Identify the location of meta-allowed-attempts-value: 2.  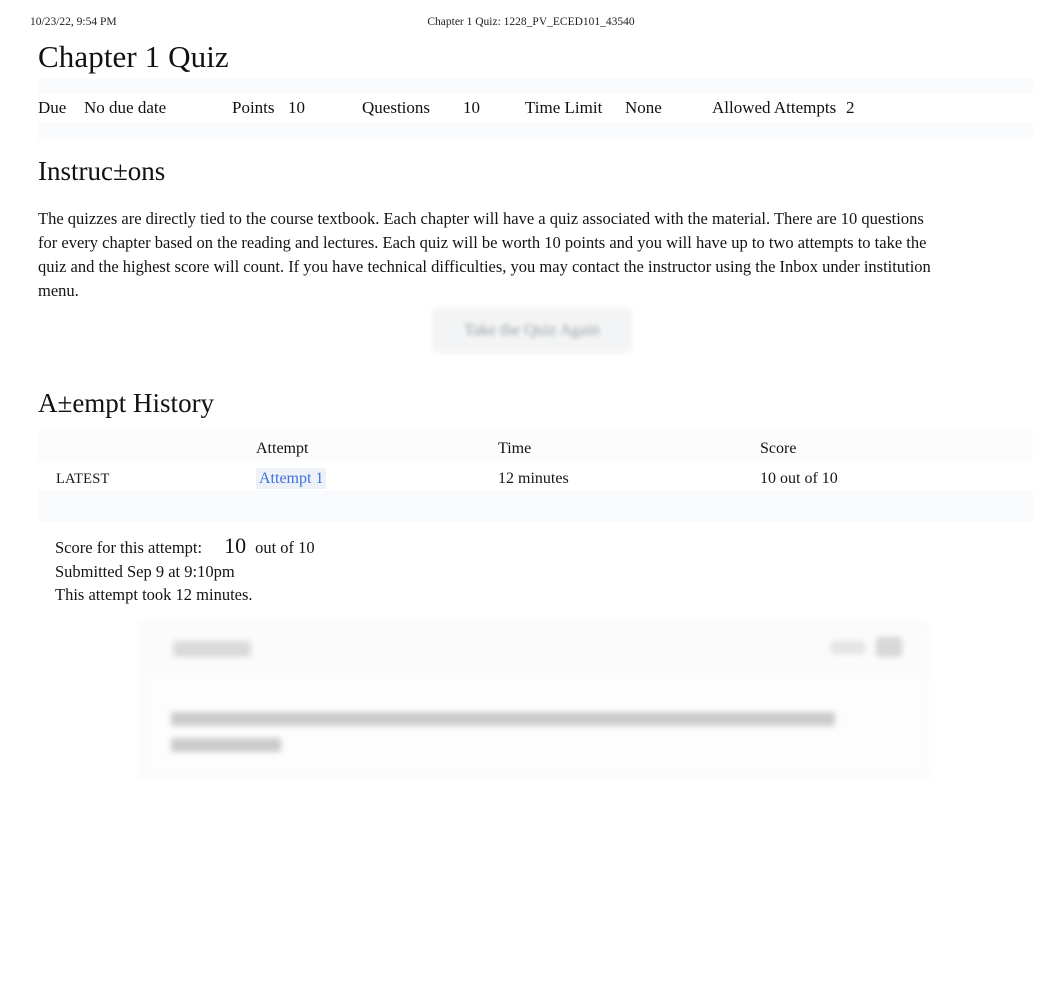
(850, 107).